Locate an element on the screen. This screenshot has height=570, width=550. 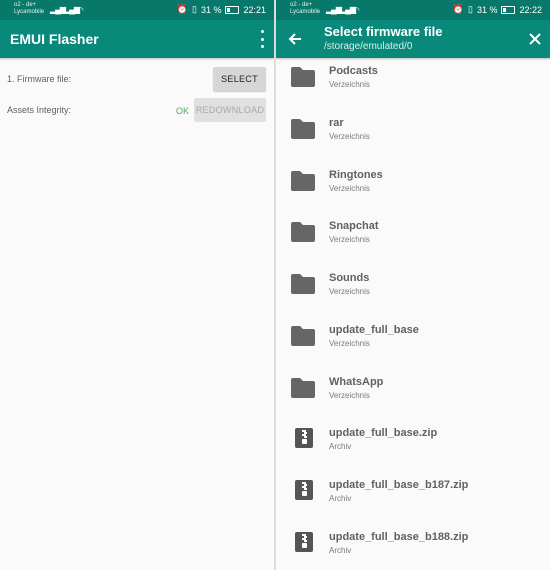
integrity-status: OK is located at coordinates (183, 111).